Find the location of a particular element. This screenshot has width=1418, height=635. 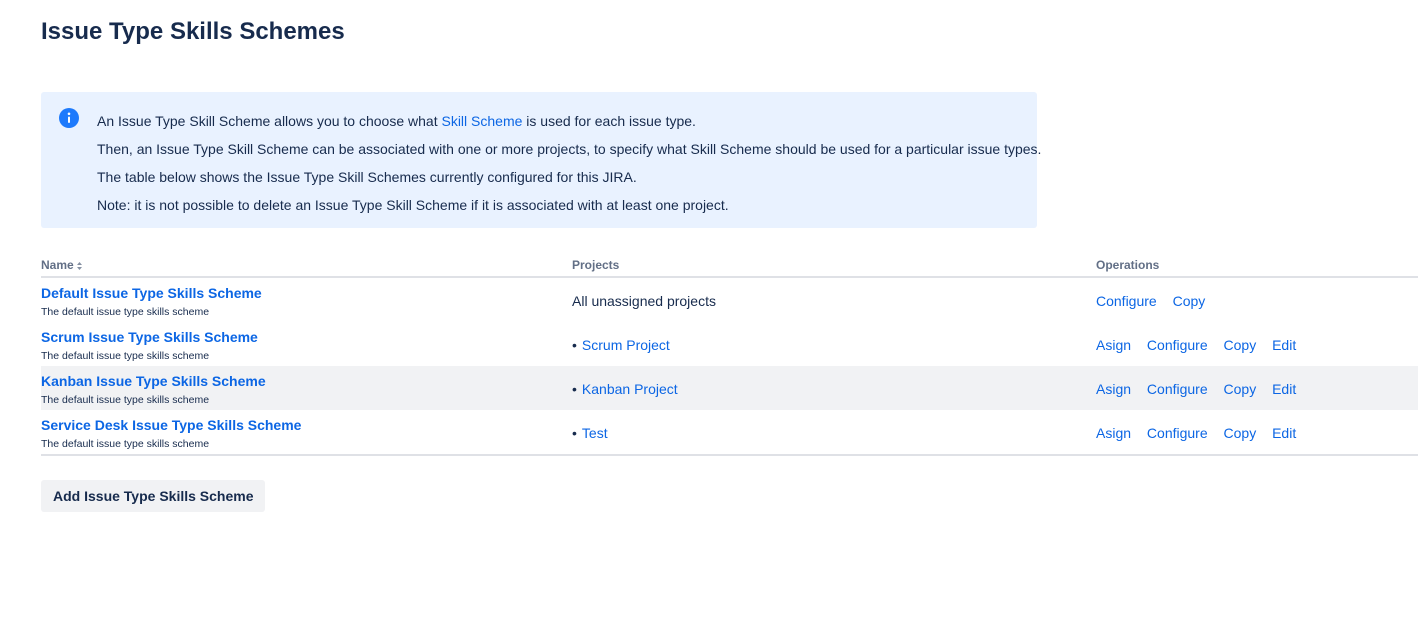

project-text: All unassigned projects is located at coordinates (644, 301).